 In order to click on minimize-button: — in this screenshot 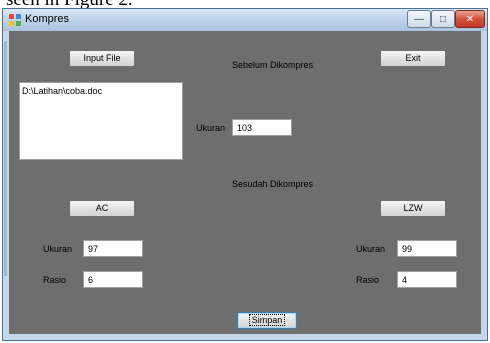, I will do `click(419, 19)`.